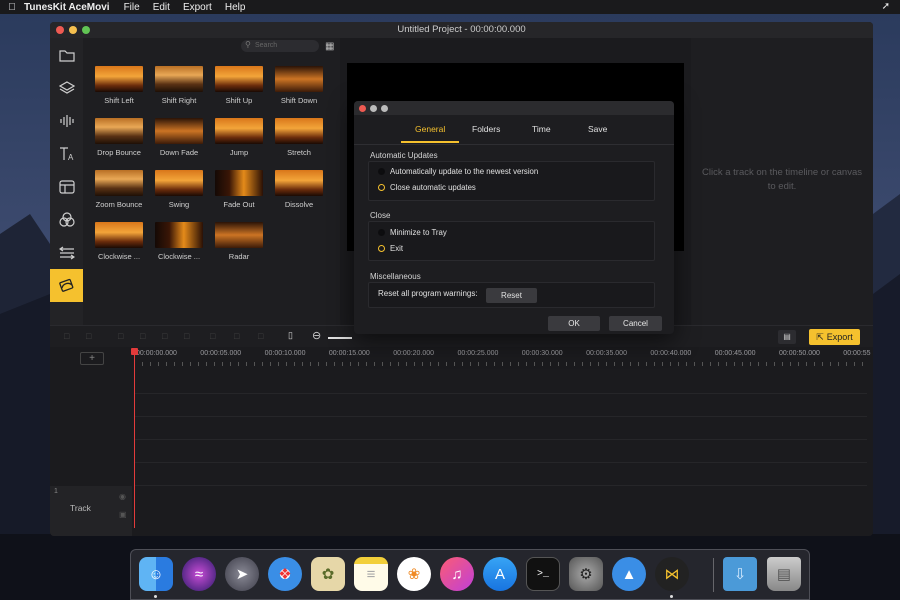 The image size is (900, 600). I want to click on option-close-updates-label: Close automatic updates, so click(433, 187).